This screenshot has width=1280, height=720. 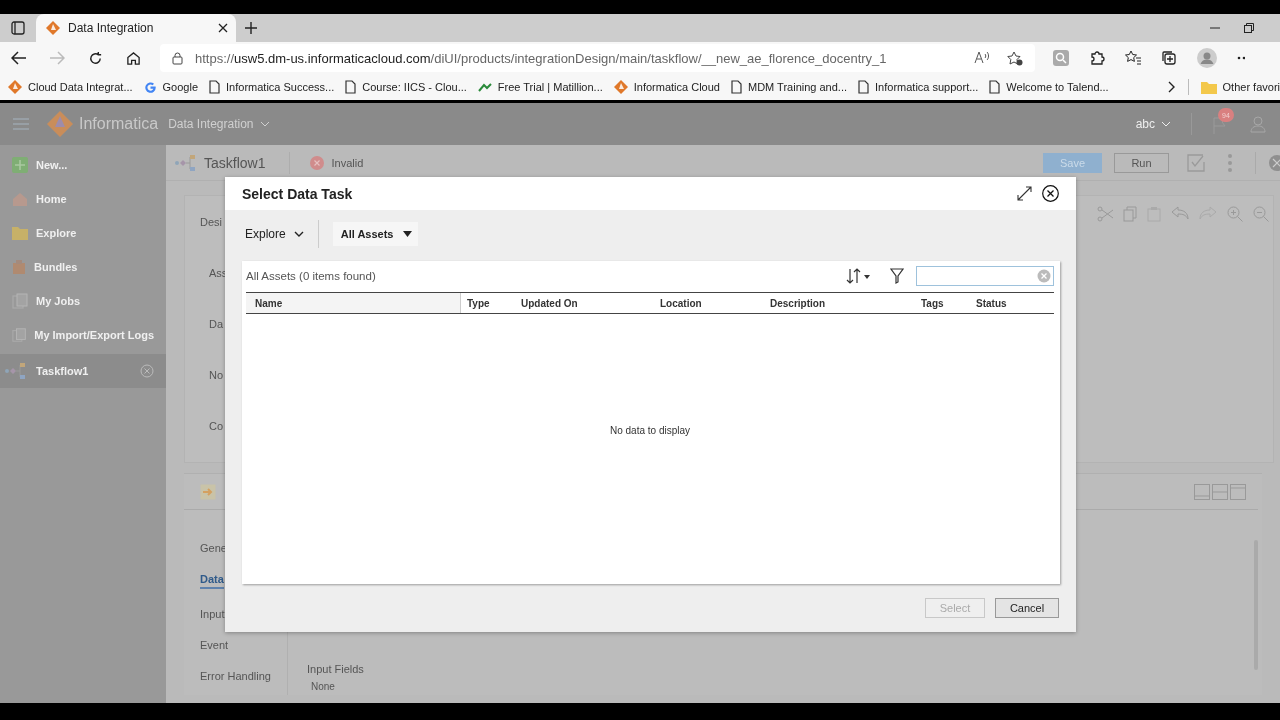 I want to click on brand-name: Informatica, so click(x=119, y=124).